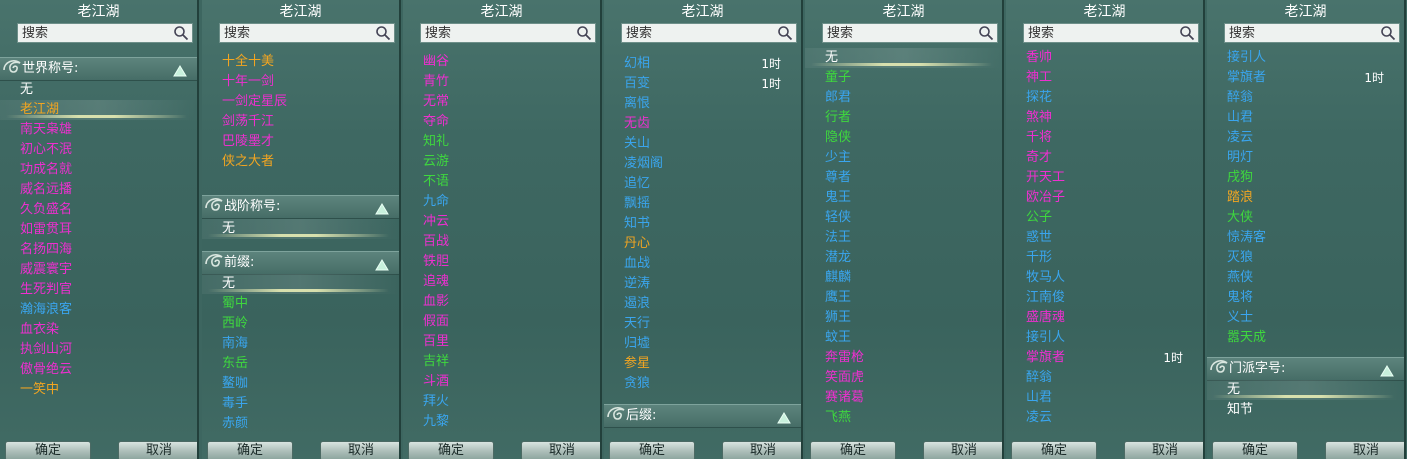 The image size is (1407, 459). What do you see at coordinates (501, 282) in the screenshot?
I see `title-option: 追魂` at bounding box center [501, 282].